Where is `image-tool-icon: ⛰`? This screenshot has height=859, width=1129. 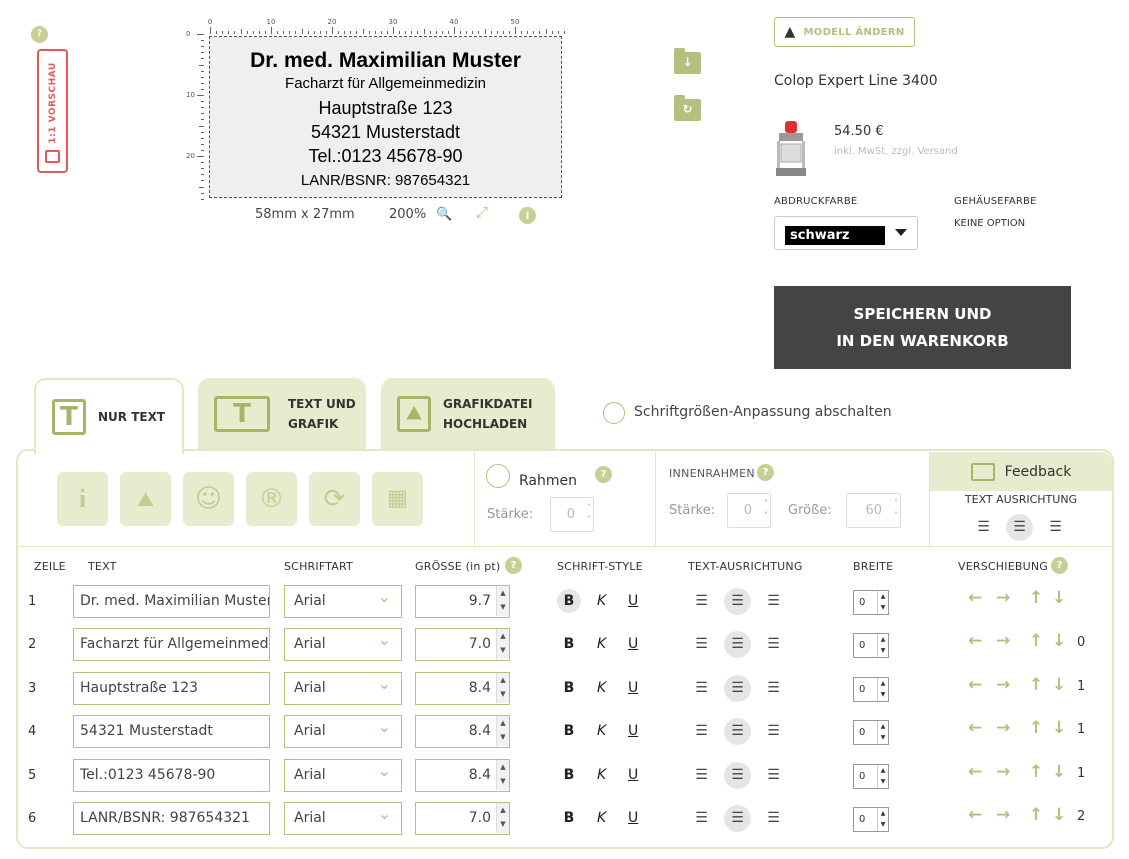
image-tool-icon: ⛰ is located at coordinates (145, 499).